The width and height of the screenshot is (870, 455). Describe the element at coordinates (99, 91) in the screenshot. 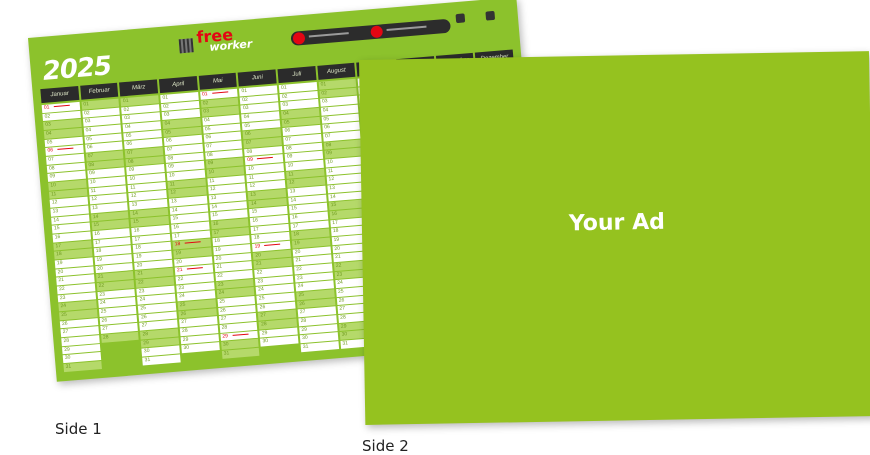

I see `month-header: Februar` at that location.